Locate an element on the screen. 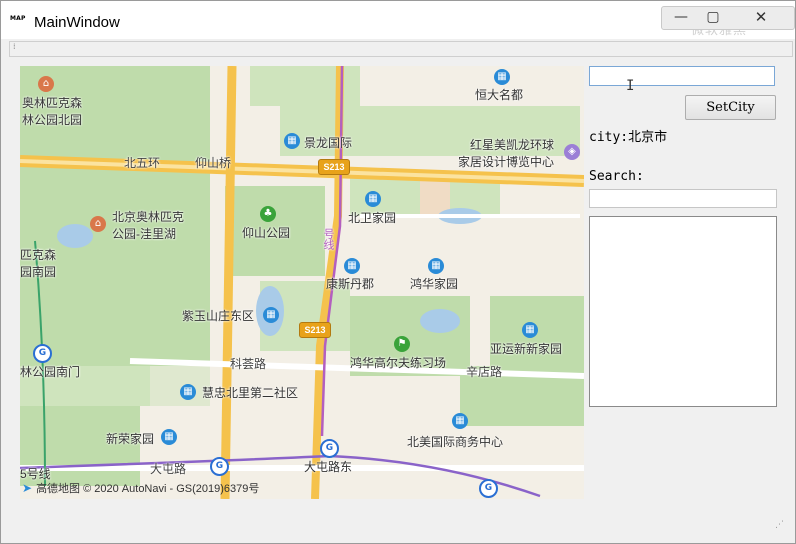 Image resolution: width=796 pixels, height=544 pixels. map-label-yangshanqiao: 仰山桥 is located at coordinates (213, 163).